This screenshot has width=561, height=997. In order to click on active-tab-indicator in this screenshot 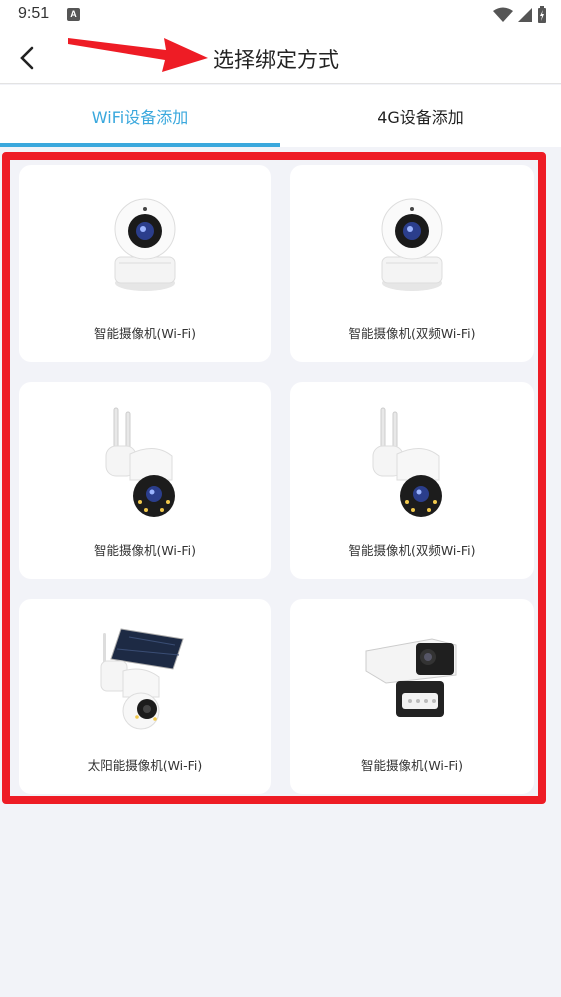, I will do `click(140, 145)`.